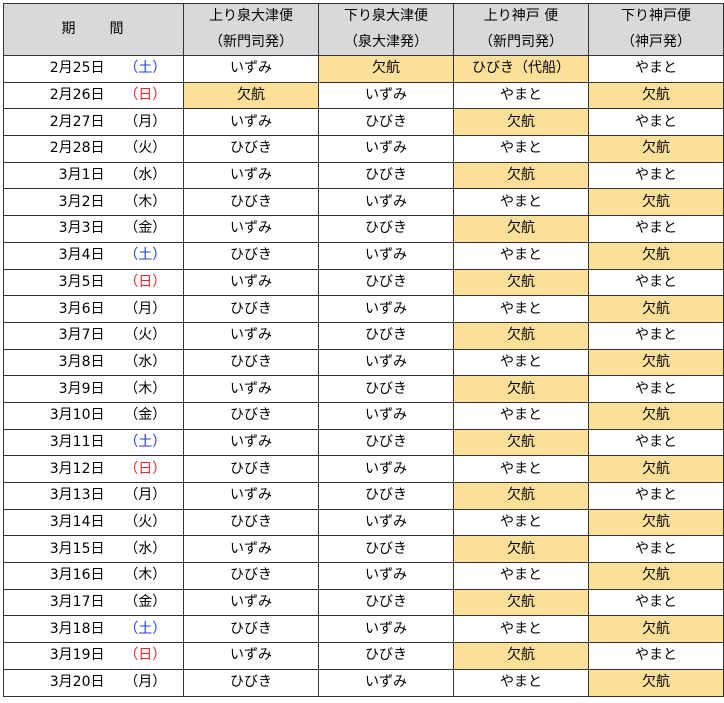 The image size is (724, 703). Describe the element at coordinates (145, 149) in the screenshot. I see `weekday-cell: （火）` at that location.